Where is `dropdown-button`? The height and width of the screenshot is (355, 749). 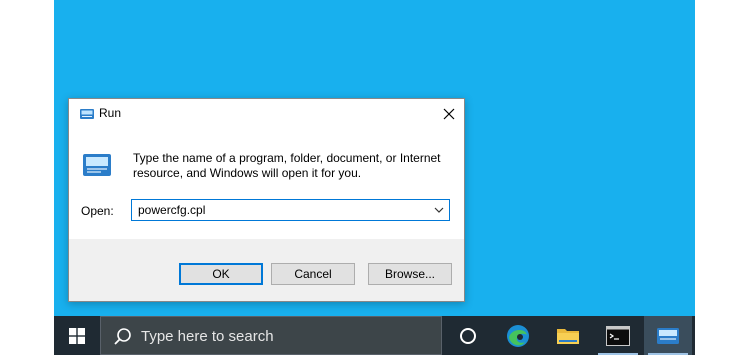
dropdown-button is located at coordinates (439, 210).